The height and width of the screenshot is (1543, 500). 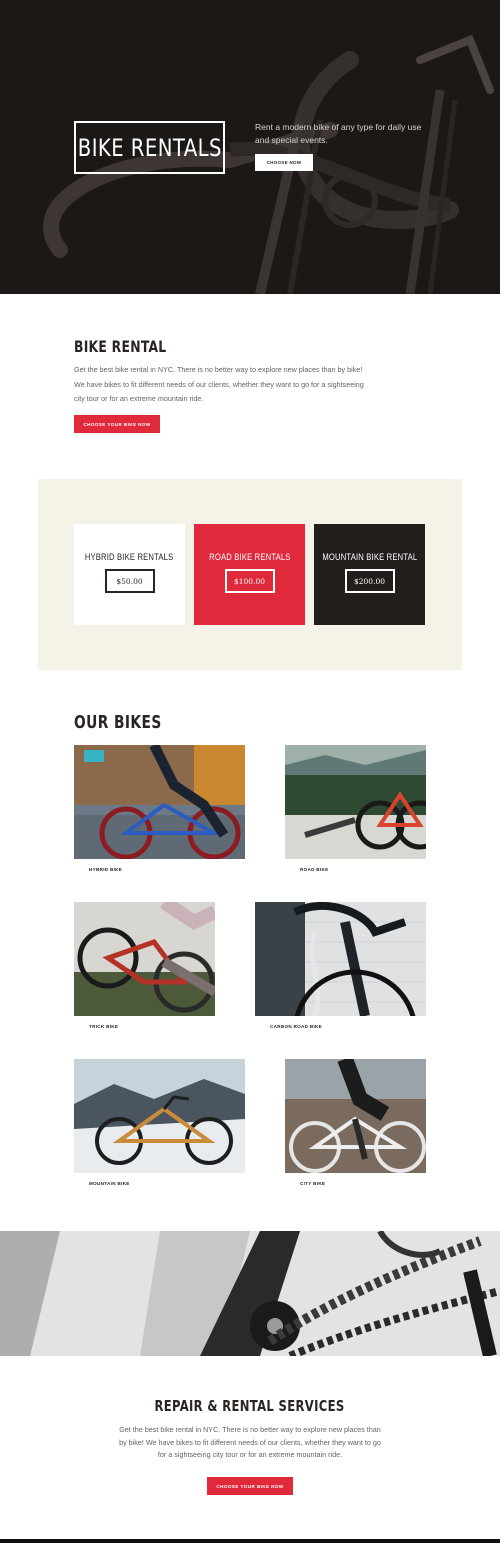 I want to click on pricing-card-title: ROAD BIKE RENTALS, so click(x=249, y=557).